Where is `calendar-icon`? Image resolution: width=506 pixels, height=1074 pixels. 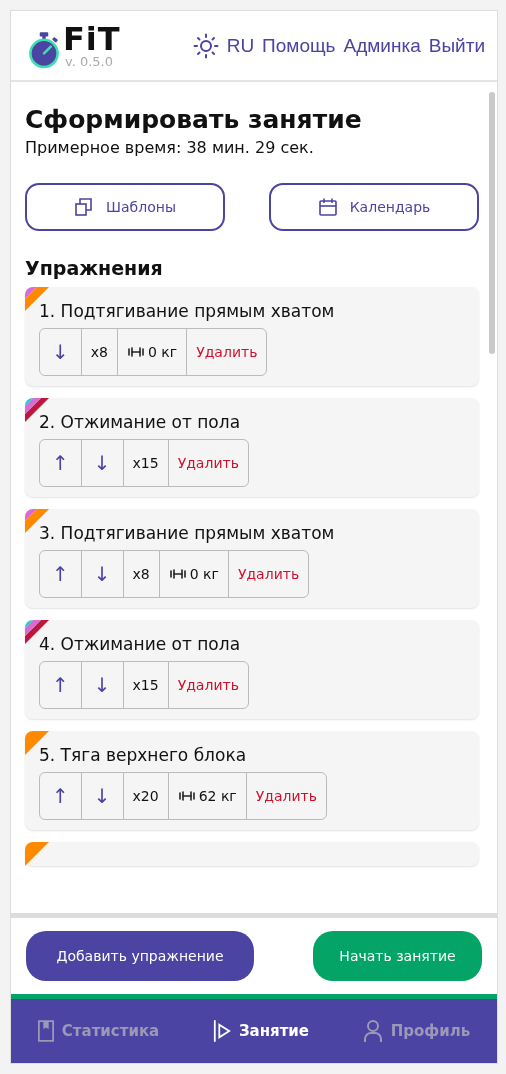
calendar-icon is located at coordinates (327, 207).